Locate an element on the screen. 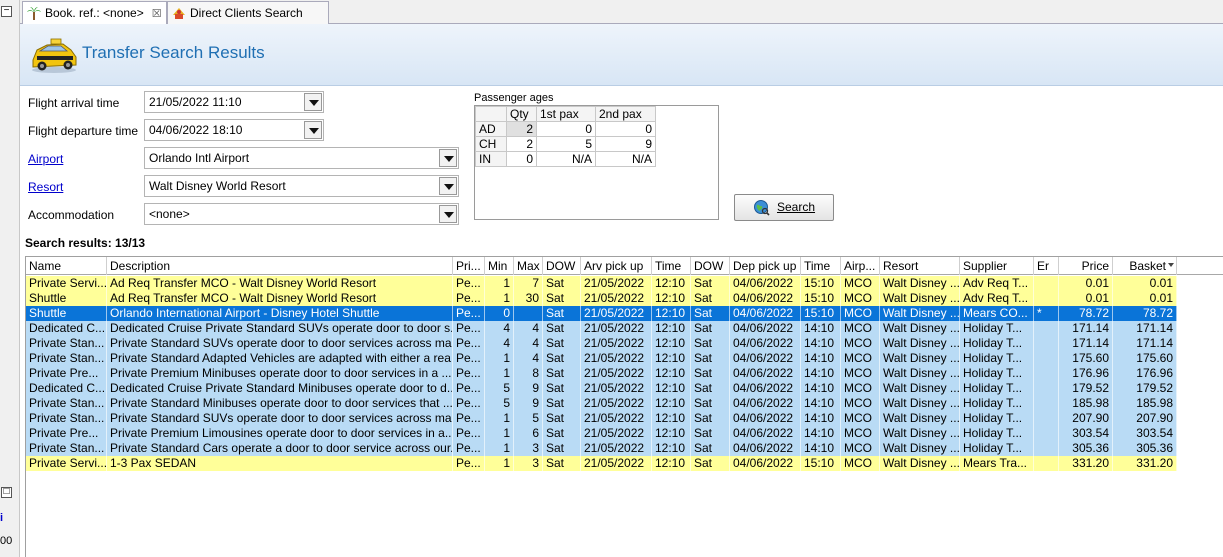 Image resolution: width=1223 pixels, height=557 pixels. cell-col-time-2: 15:10 is located at coordinates (821, 283).